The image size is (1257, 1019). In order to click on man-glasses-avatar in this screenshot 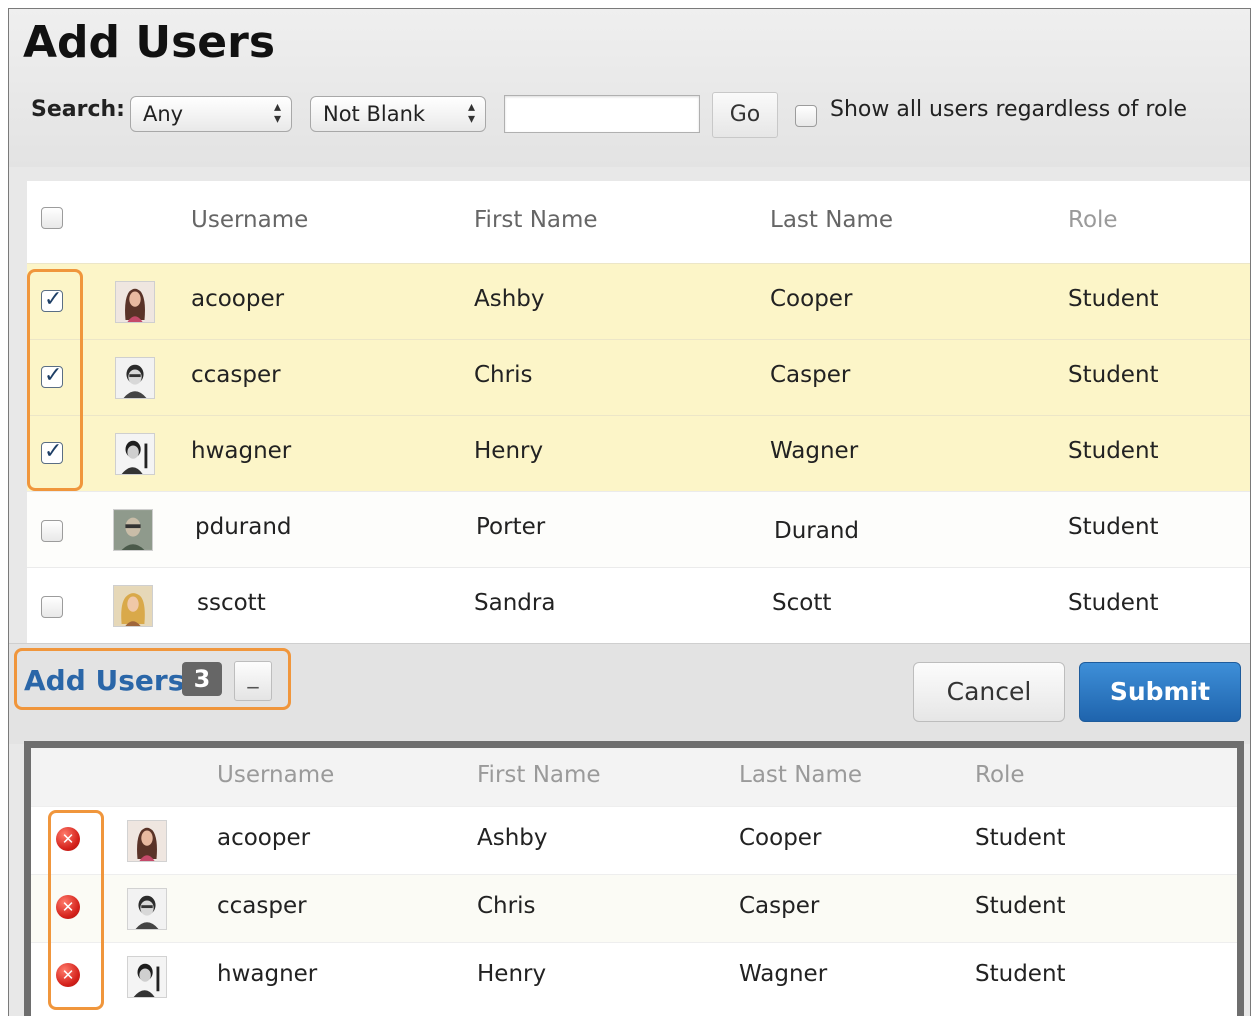, I will do `click(133, 530)`.